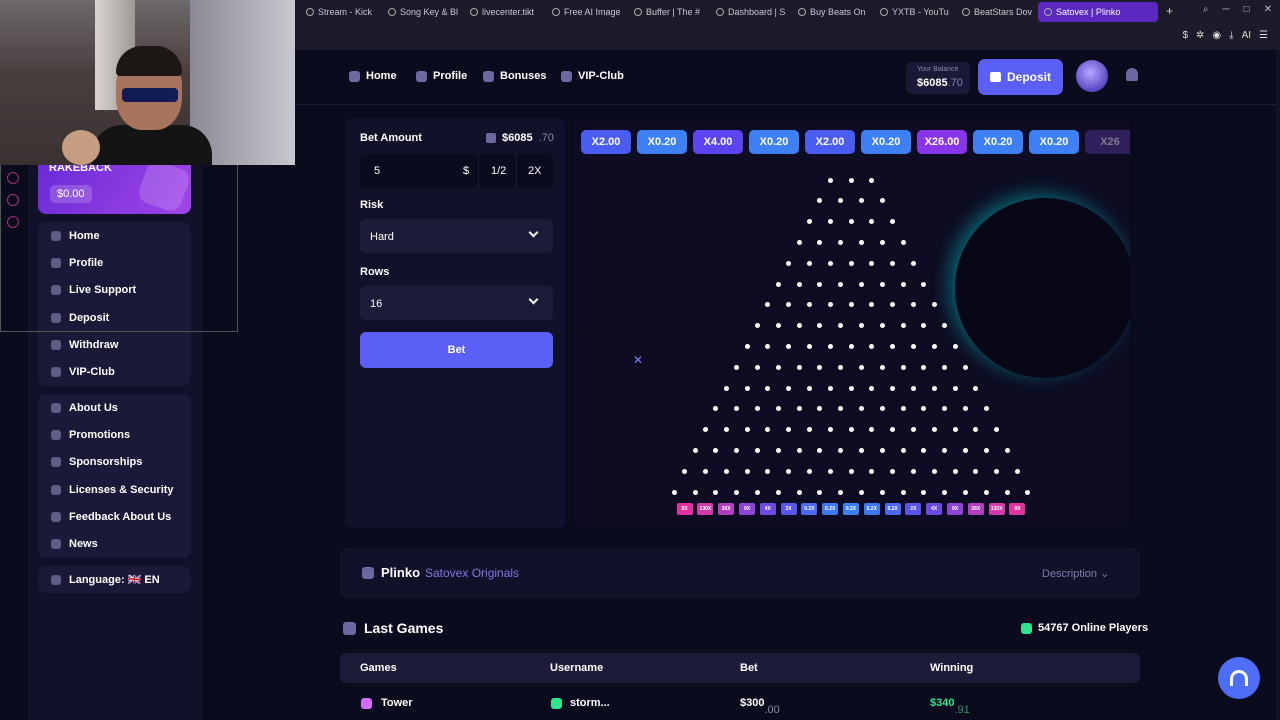 This screenshot has height=720, width=1280. Describe the element at coordinates (669, 12) in the screenshot. I see `browser-tab: Buffer | The #` at that location.